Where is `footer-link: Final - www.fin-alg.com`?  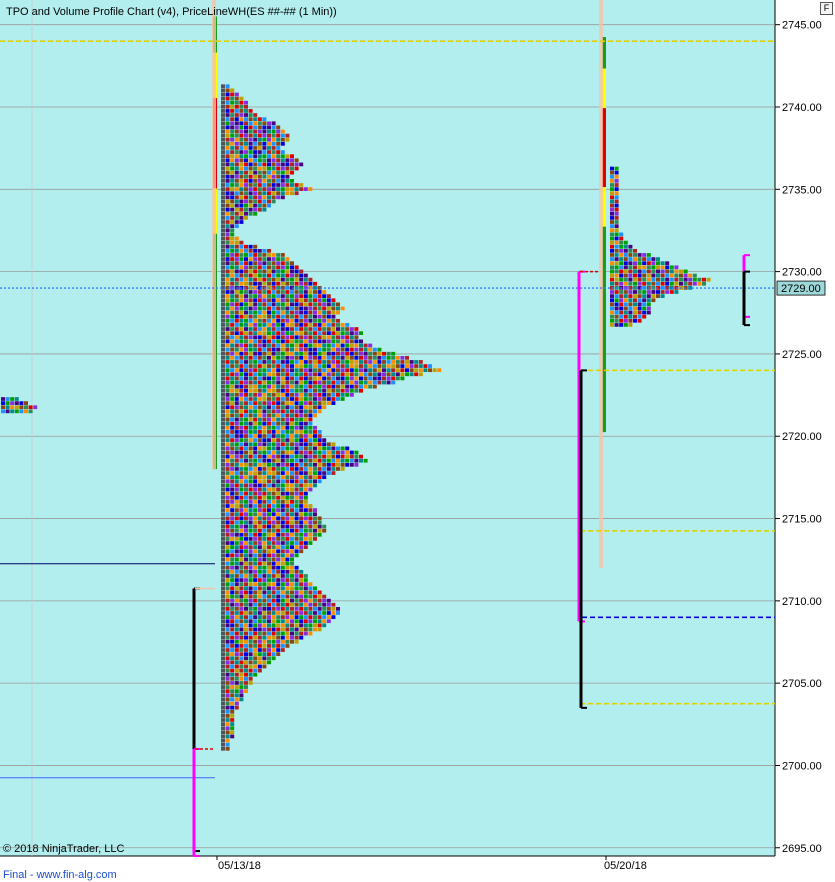 footer-link: Final - www.fin-alg.com is located at coordinates (60, 875).